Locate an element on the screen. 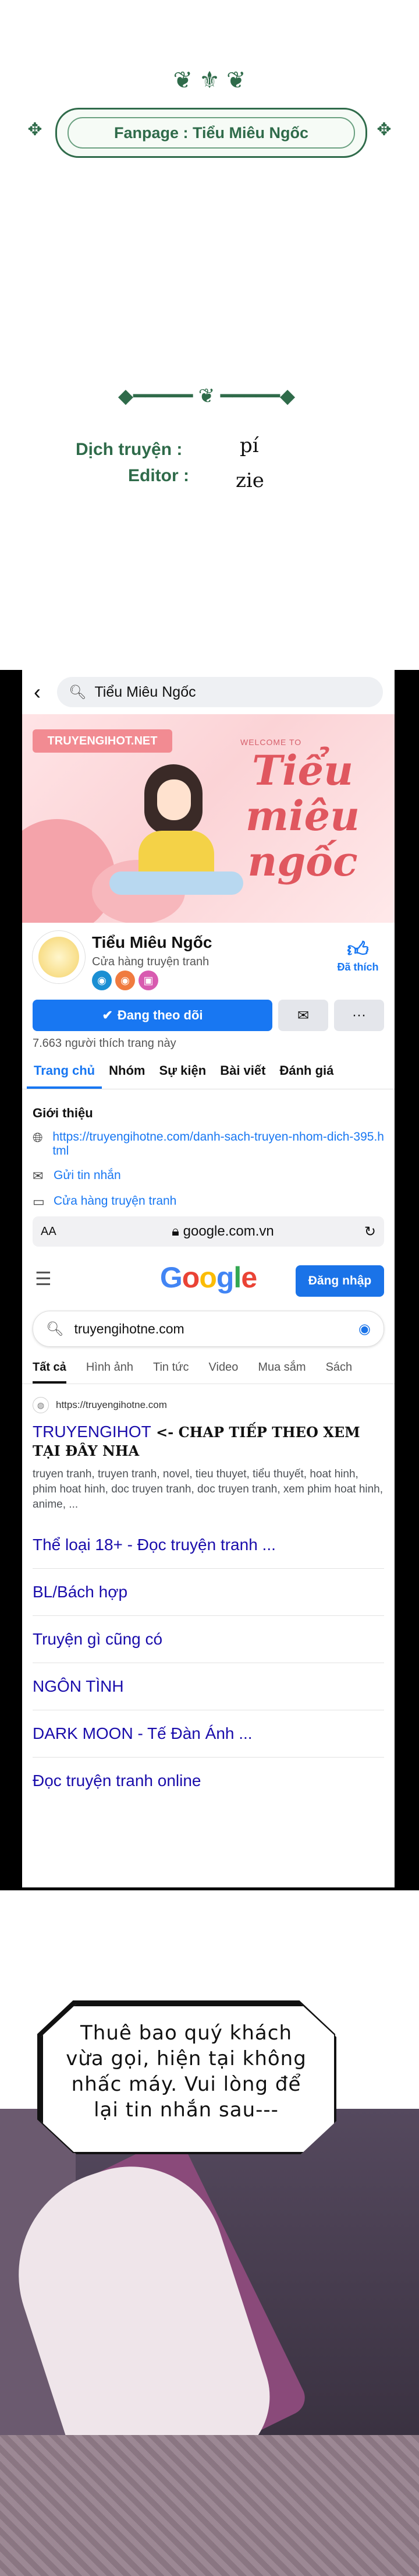  intro-title: Giới thiệu is located at coordinates (63, 1113).